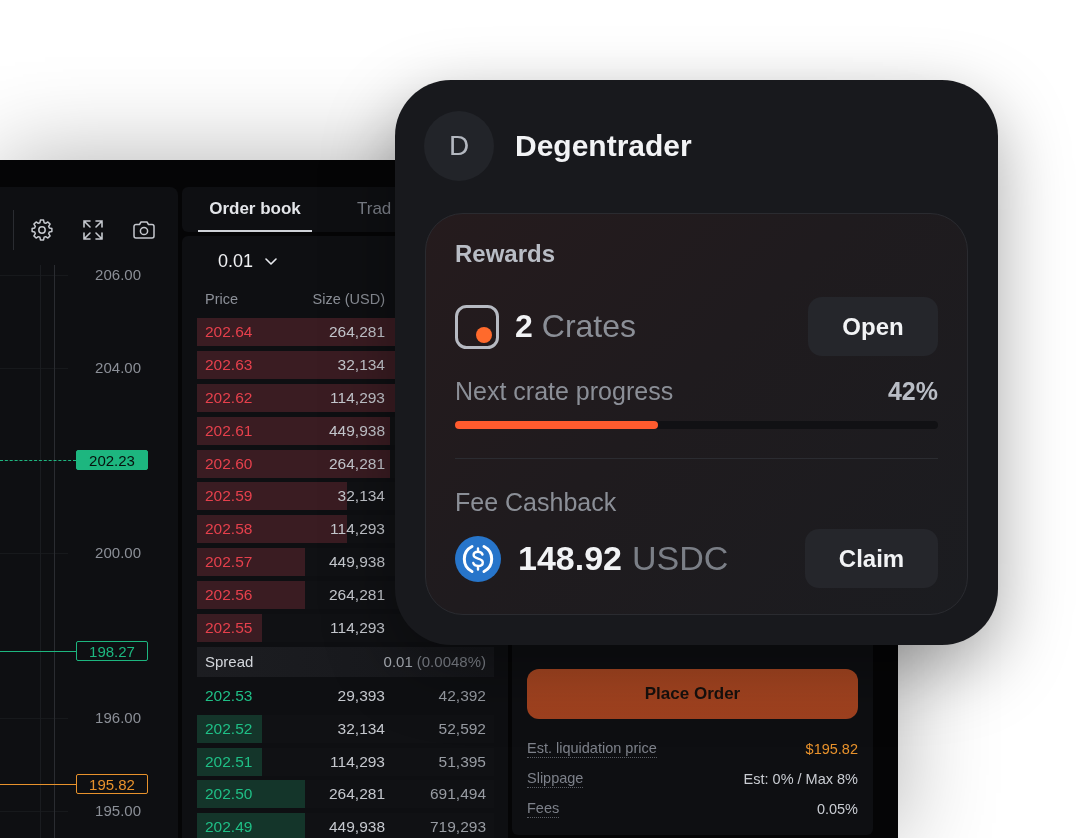  I want to click on cashback-amount: 148.92, so click(570, 558).